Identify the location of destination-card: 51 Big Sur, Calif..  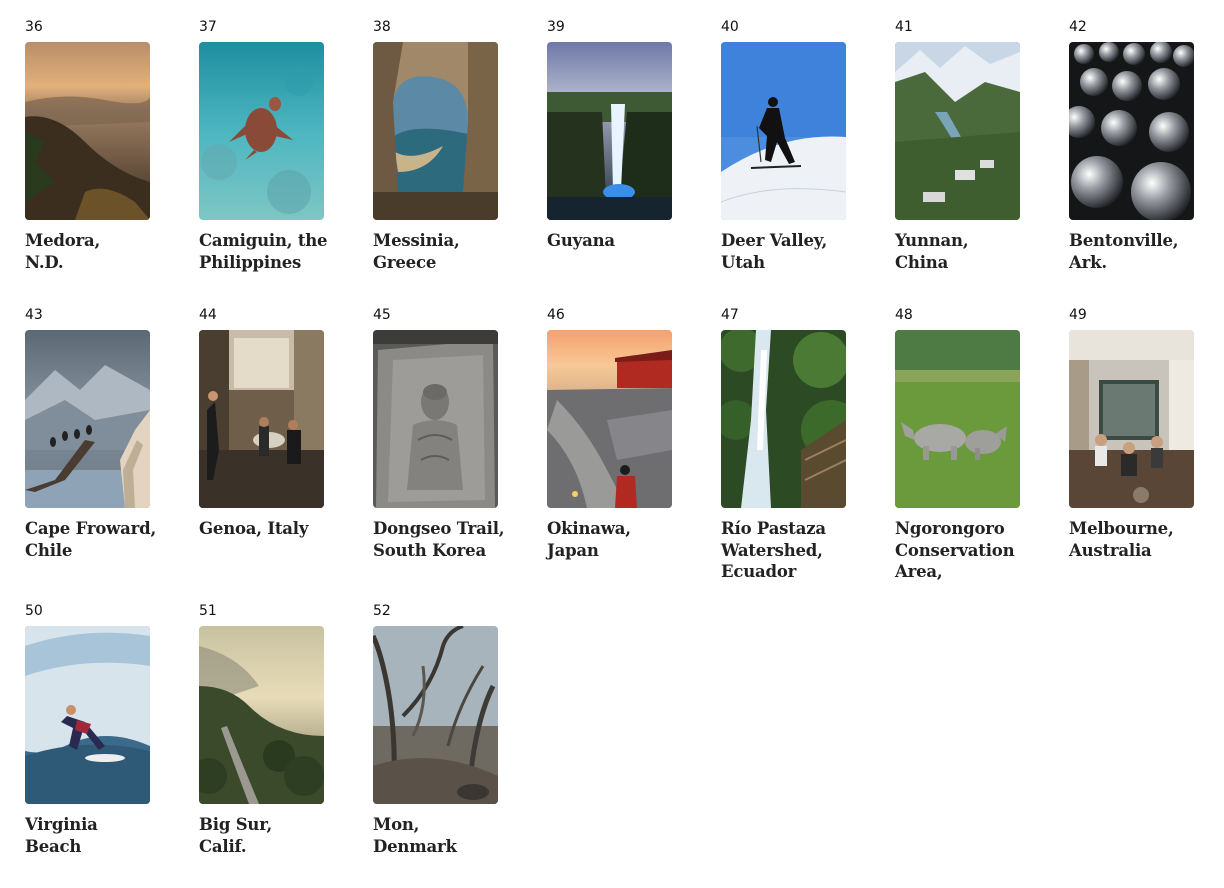
(261, 729).